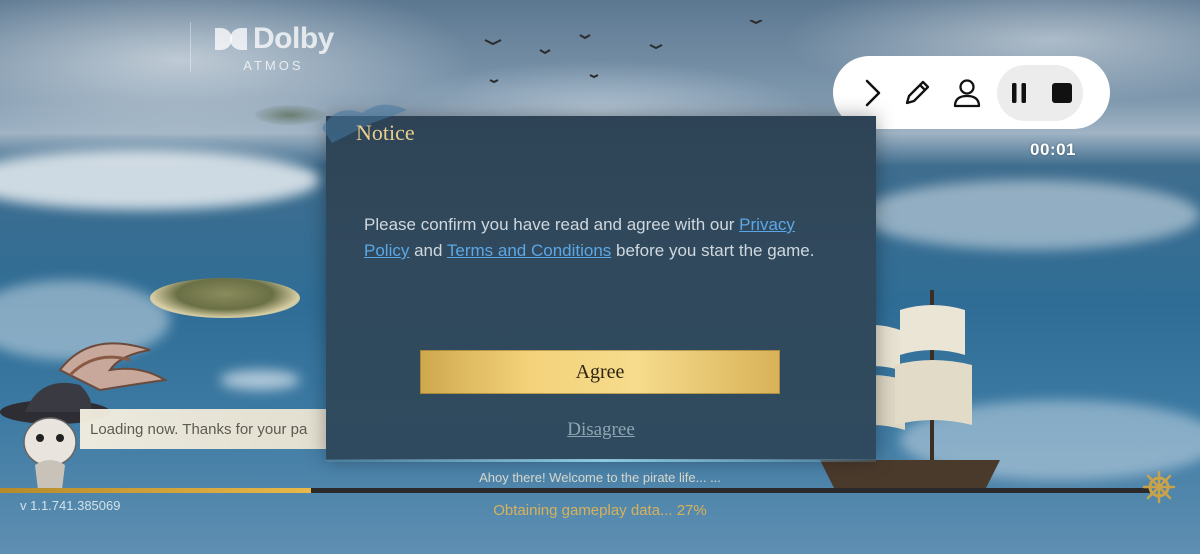 Image resolution: width=1200 pixels, height=554 pixels. Describe the element at coordinates (155, 490) in the screenshot. I see `loading-progress-fill` at that location.